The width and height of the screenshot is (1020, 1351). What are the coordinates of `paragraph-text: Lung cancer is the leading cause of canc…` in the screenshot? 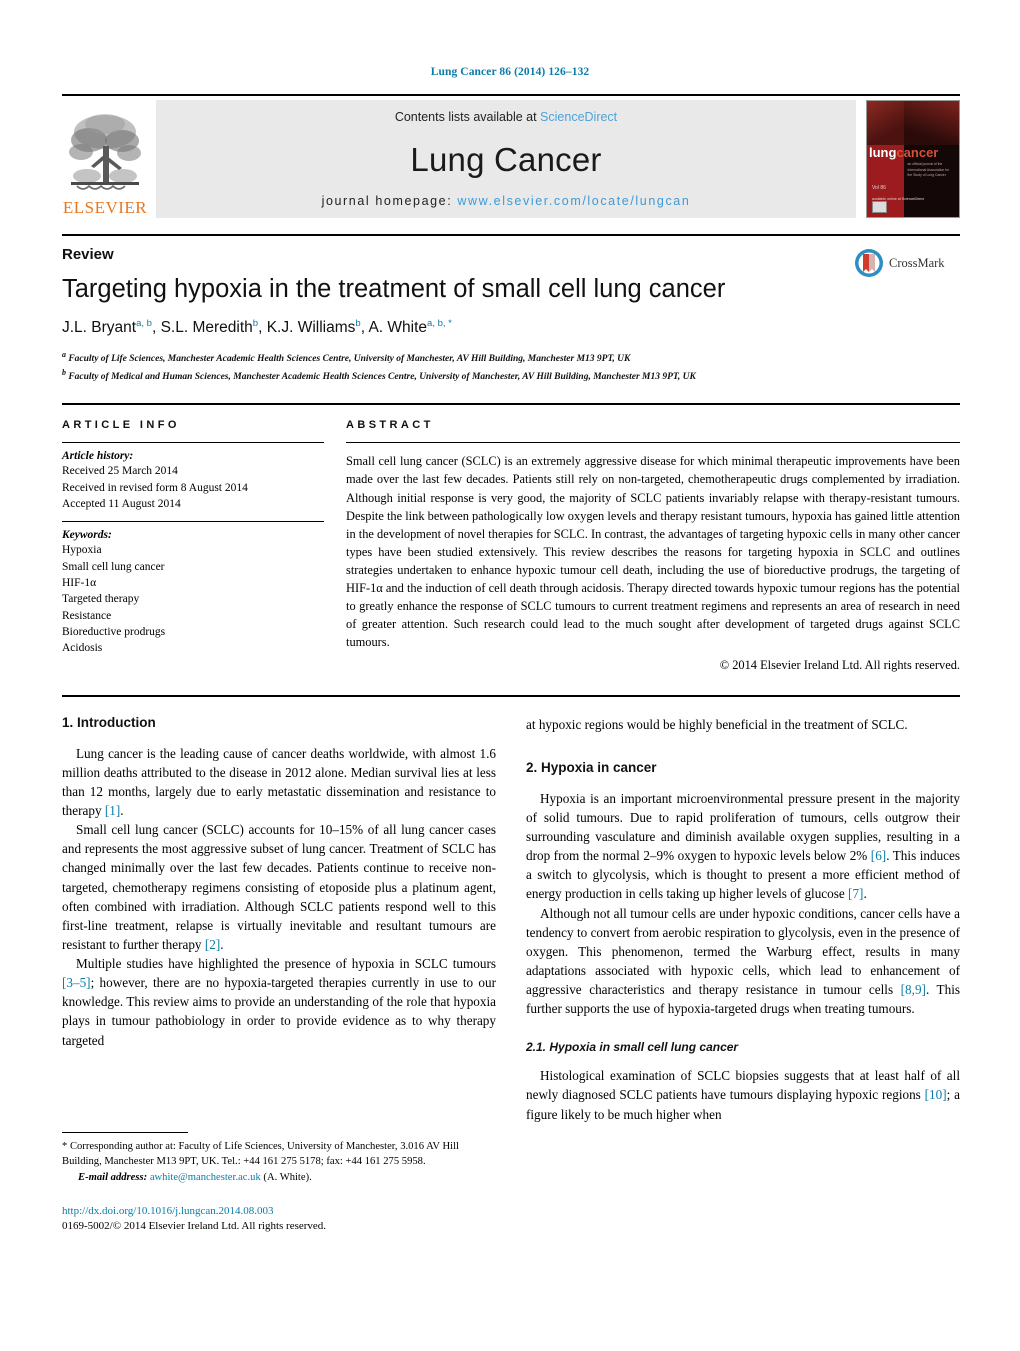 It's located at (279, 781).